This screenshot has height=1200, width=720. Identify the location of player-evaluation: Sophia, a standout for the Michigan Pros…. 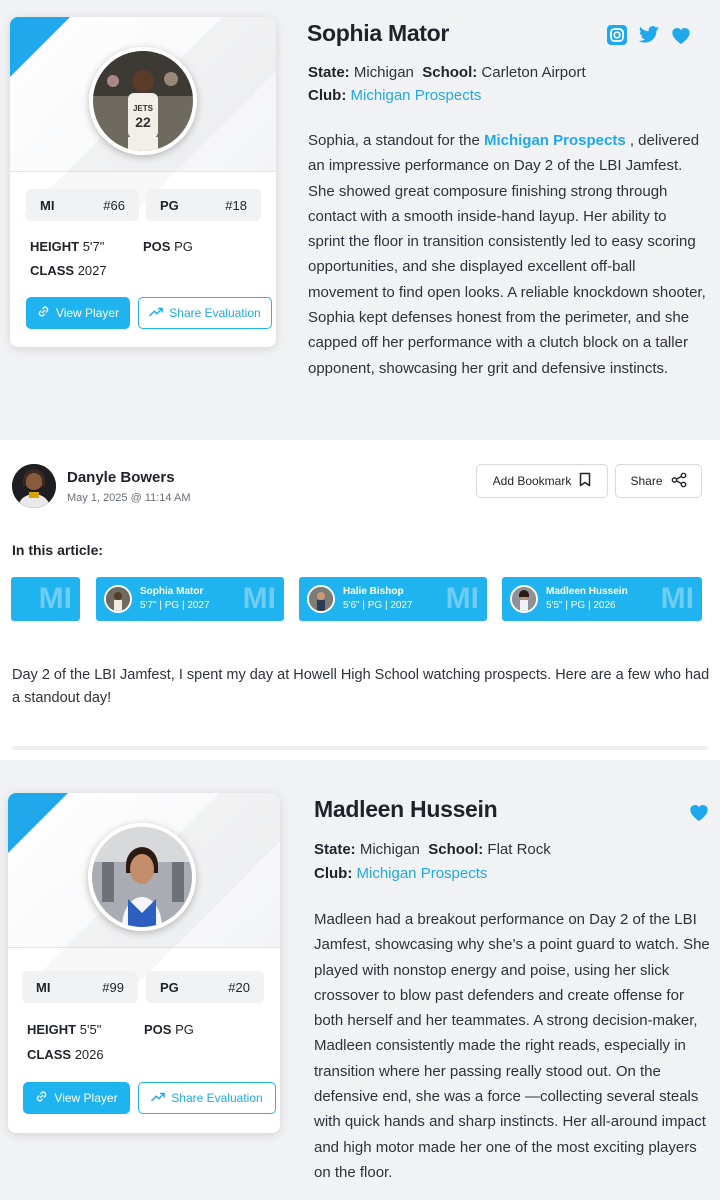
(507, 254).